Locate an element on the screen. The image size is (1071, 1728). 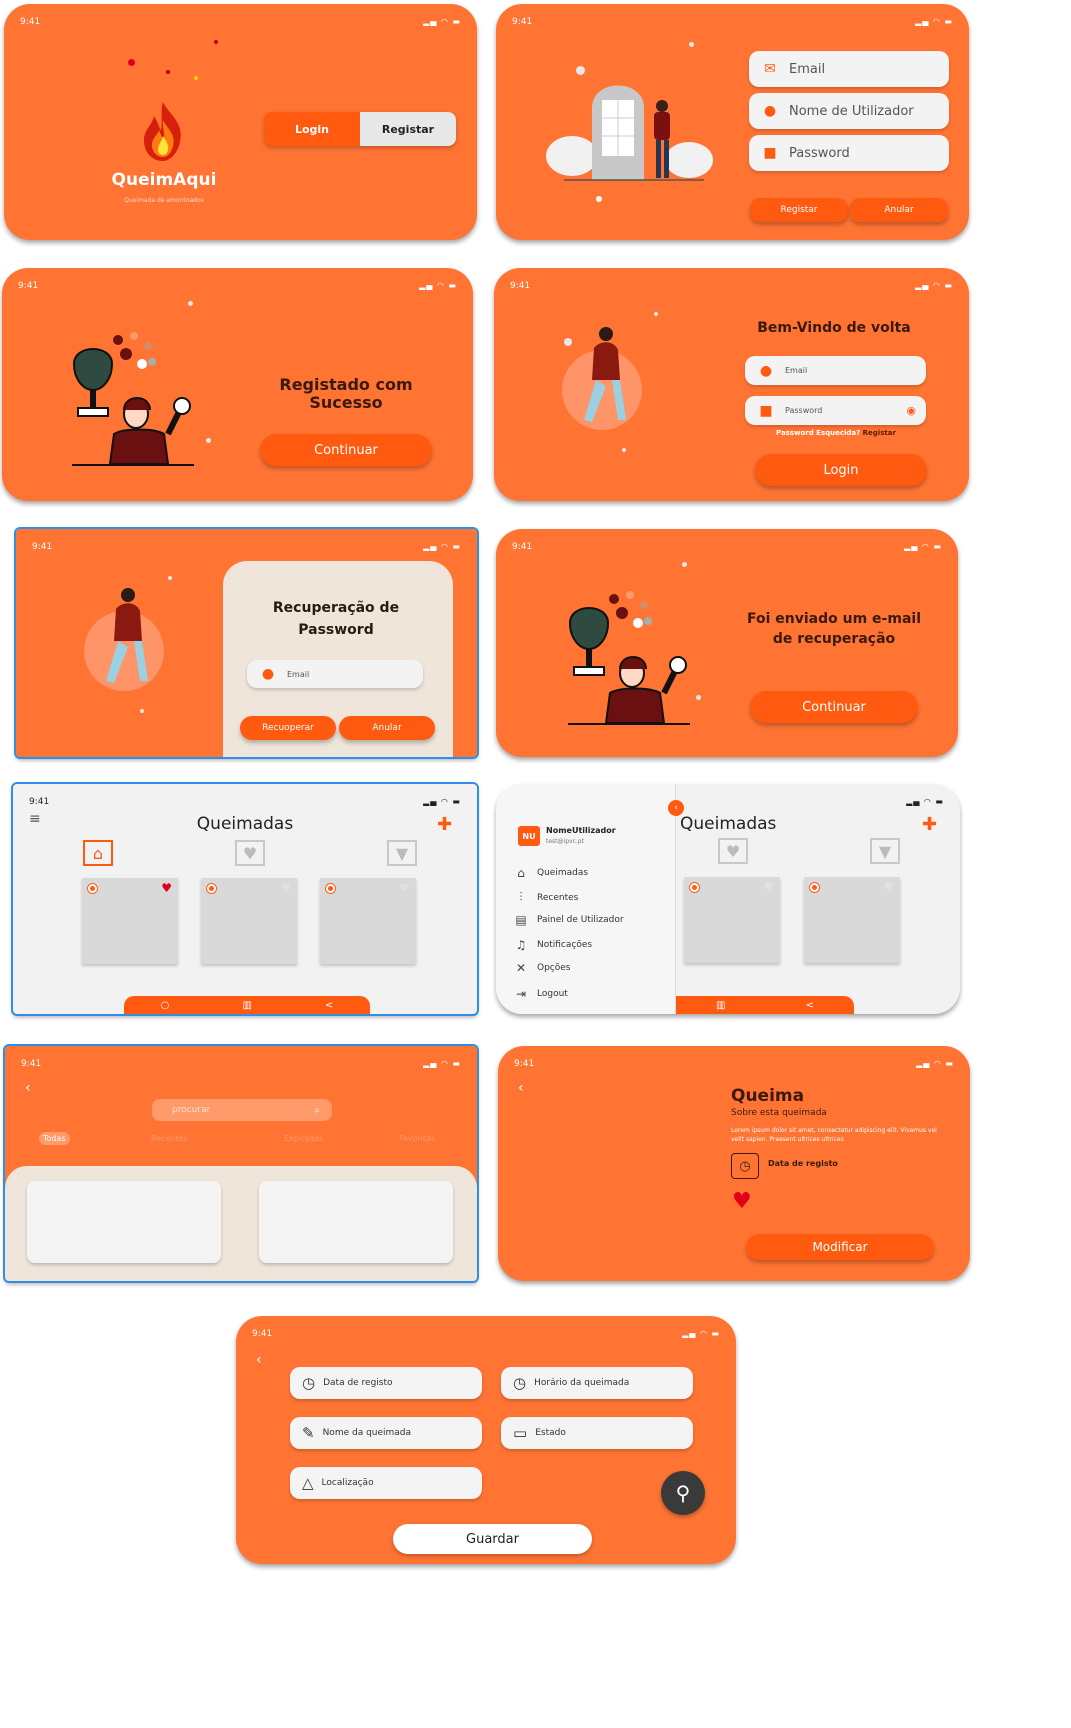
brand-name: QueimAqui is located at coordinates (164, 180).